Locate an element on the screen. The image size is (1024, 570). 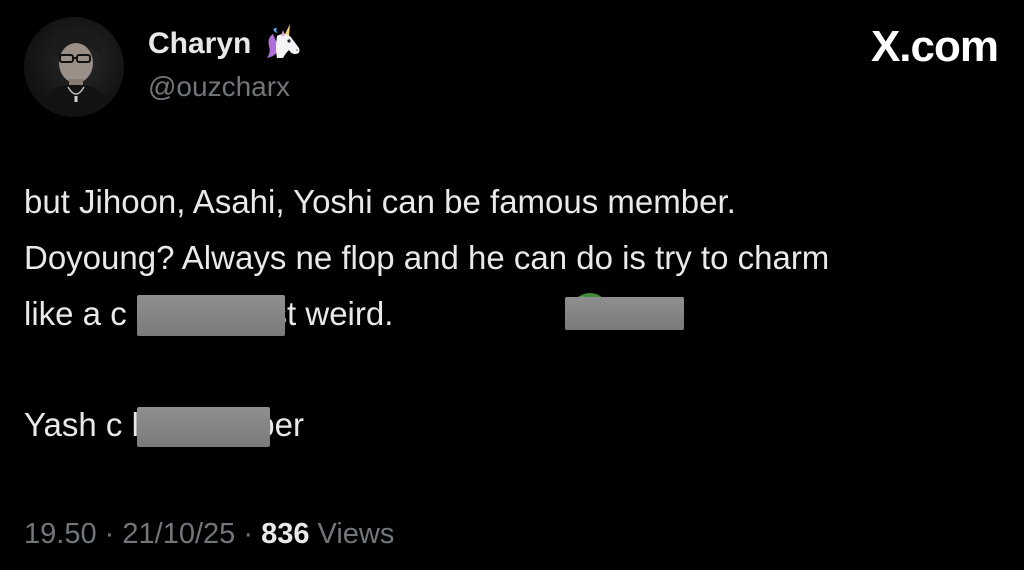
author-display-name: Charyn is located at coordinates (199, 44).